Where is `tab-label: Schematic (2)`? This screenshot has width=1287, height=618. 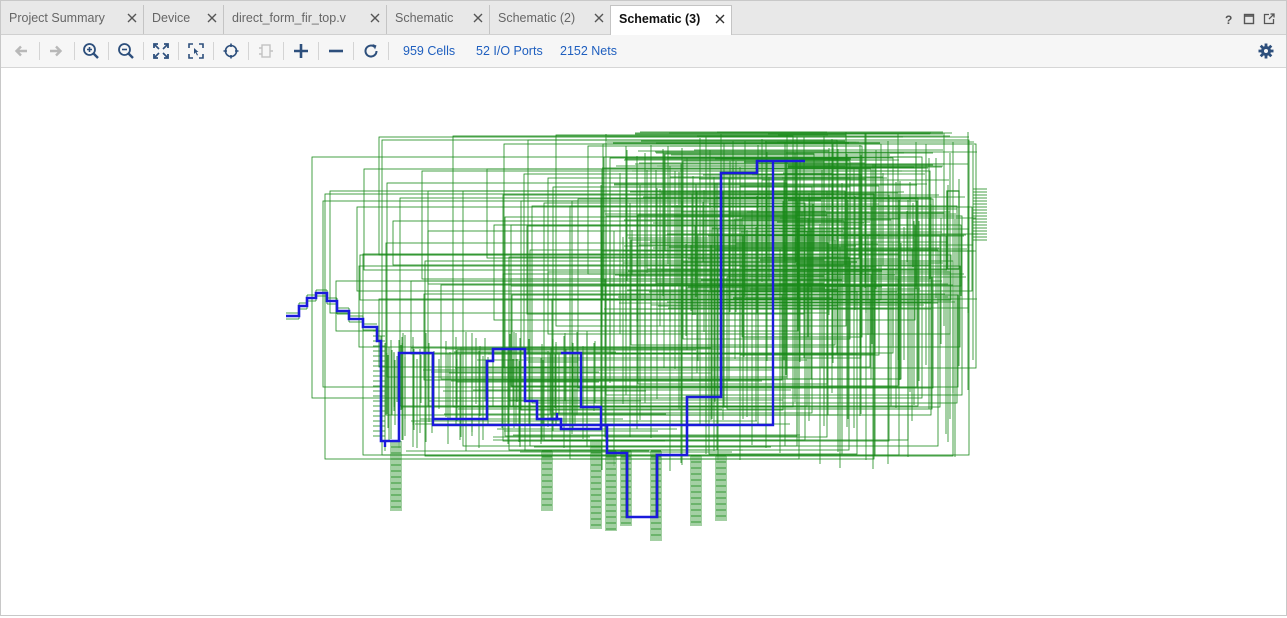
tab-label: Schematic (2) is located at coordinates (537, 18).